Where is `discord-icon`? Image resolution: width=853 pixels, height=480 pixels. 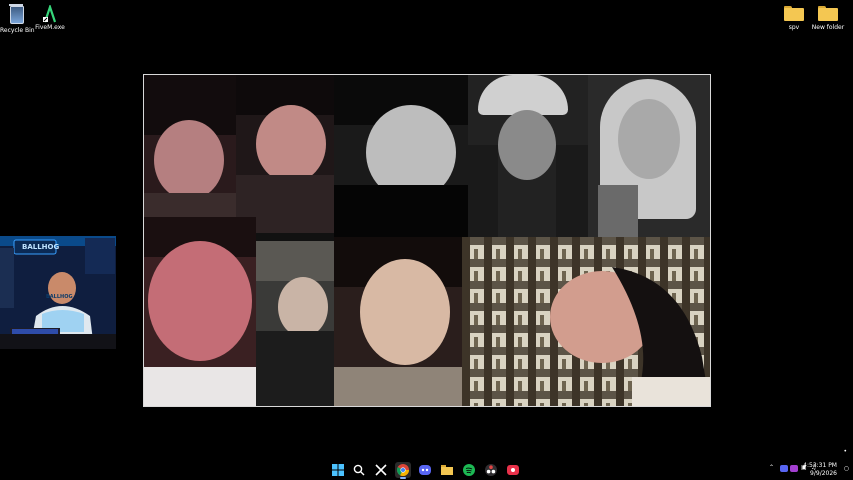
discord-icon is located at coordinates (425, 470).